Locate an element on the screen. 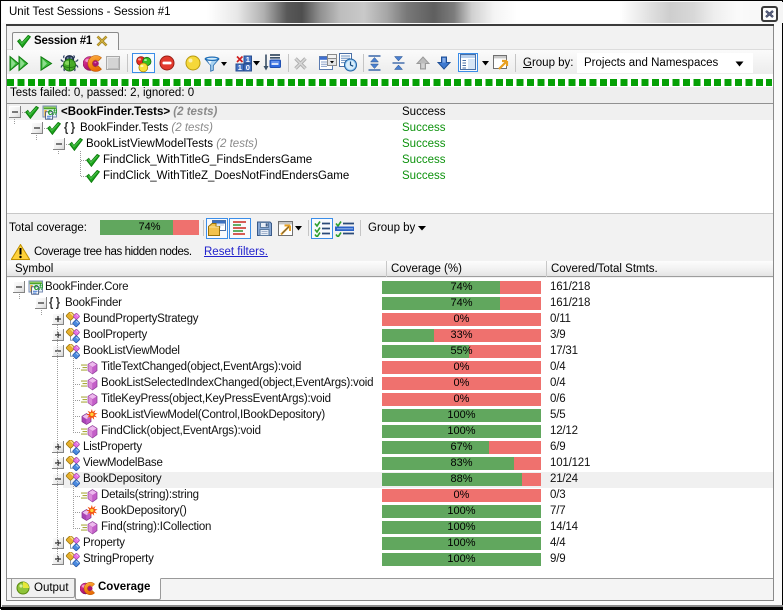 The height and width of the screenshot is (610, 783). svg-text: 1 is located at coordinates (240, 67).